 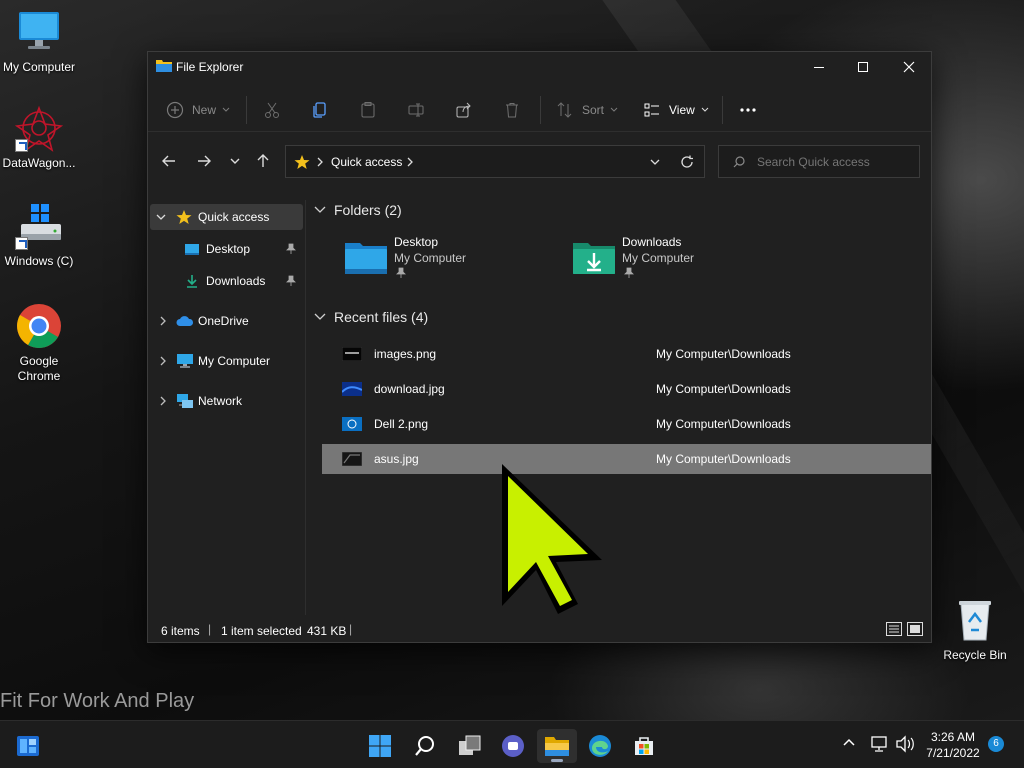 What do you see at coordinates (204, 161) in the screenshot?
I see `forward-button` at bounding box center [204, 161].